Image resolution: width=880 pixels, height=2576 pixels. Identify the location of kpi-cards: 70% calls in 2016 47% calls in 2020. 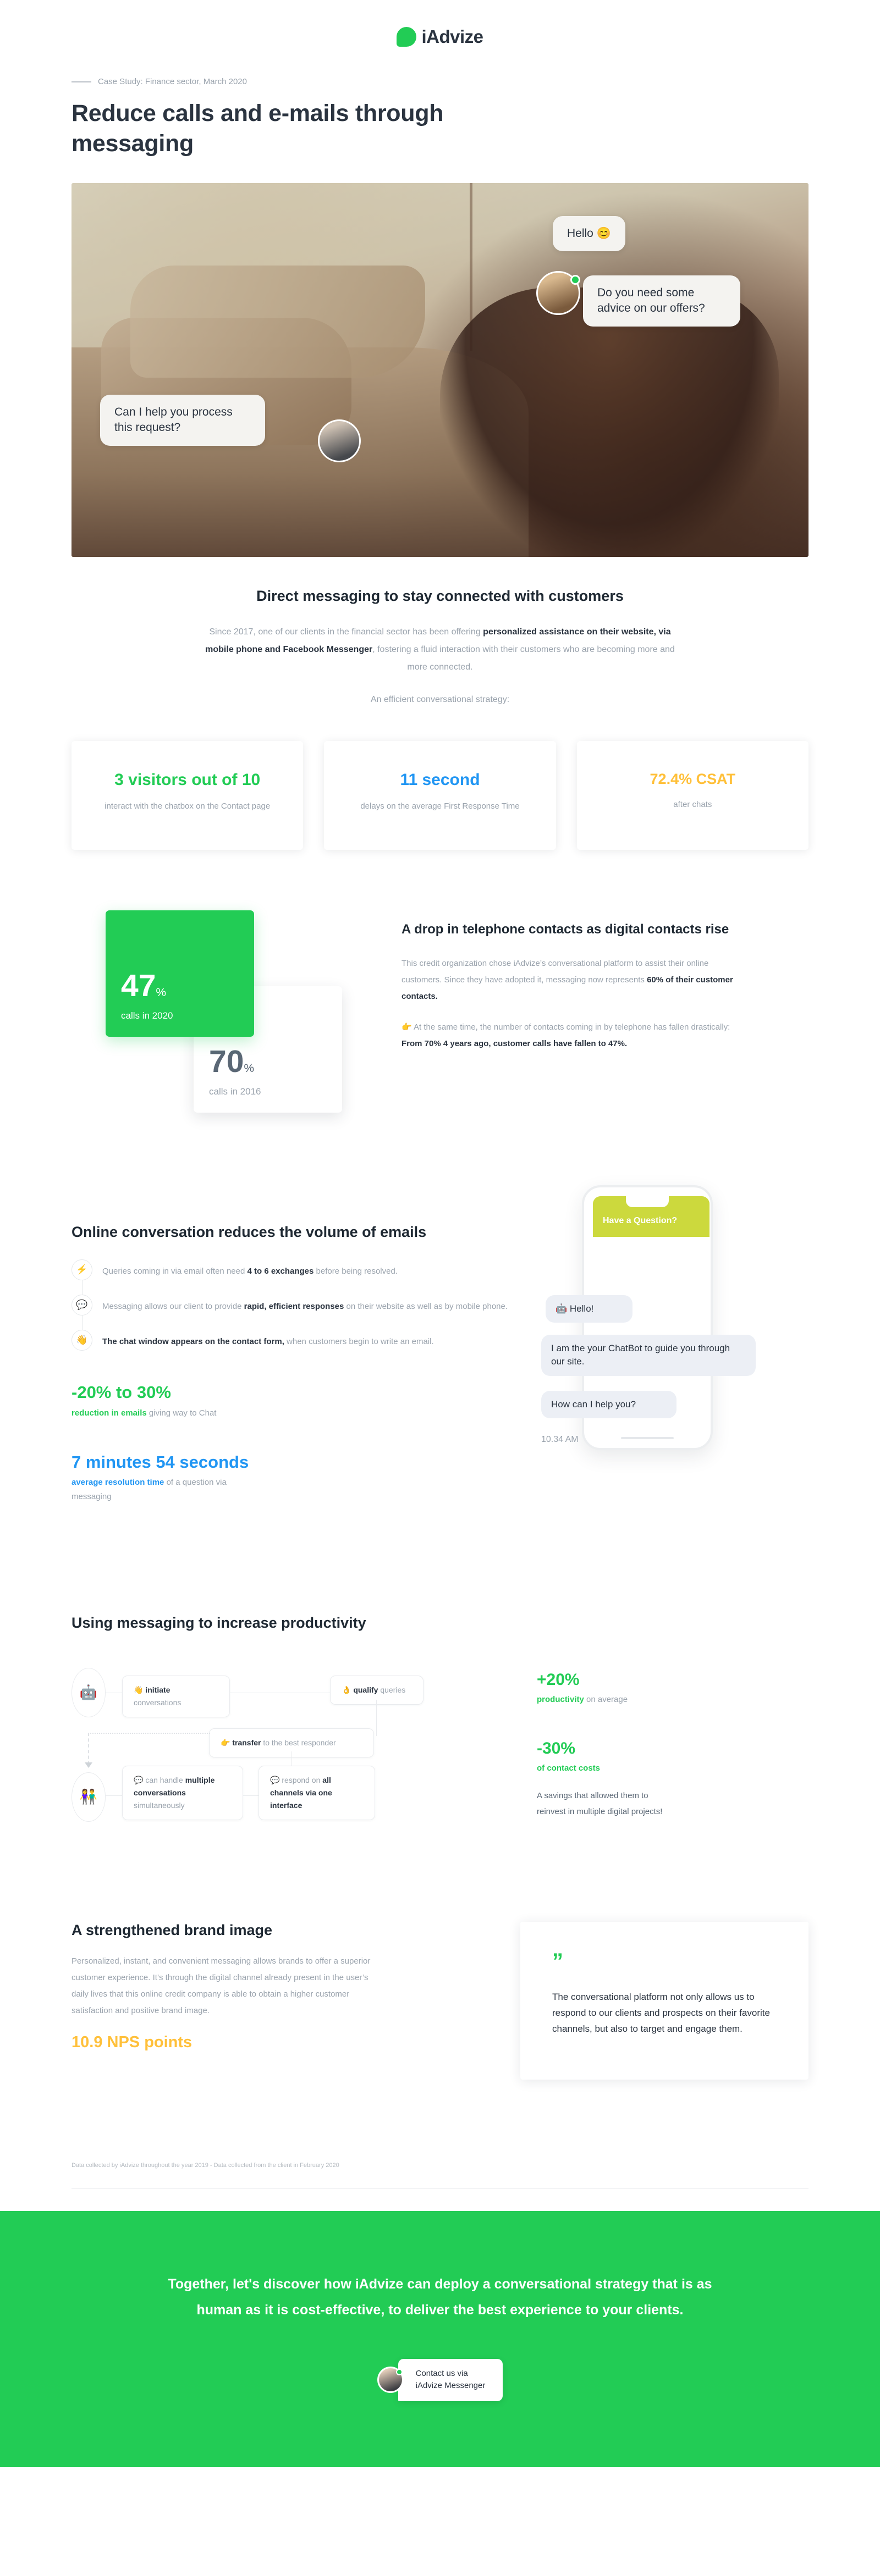
(237, 1014).